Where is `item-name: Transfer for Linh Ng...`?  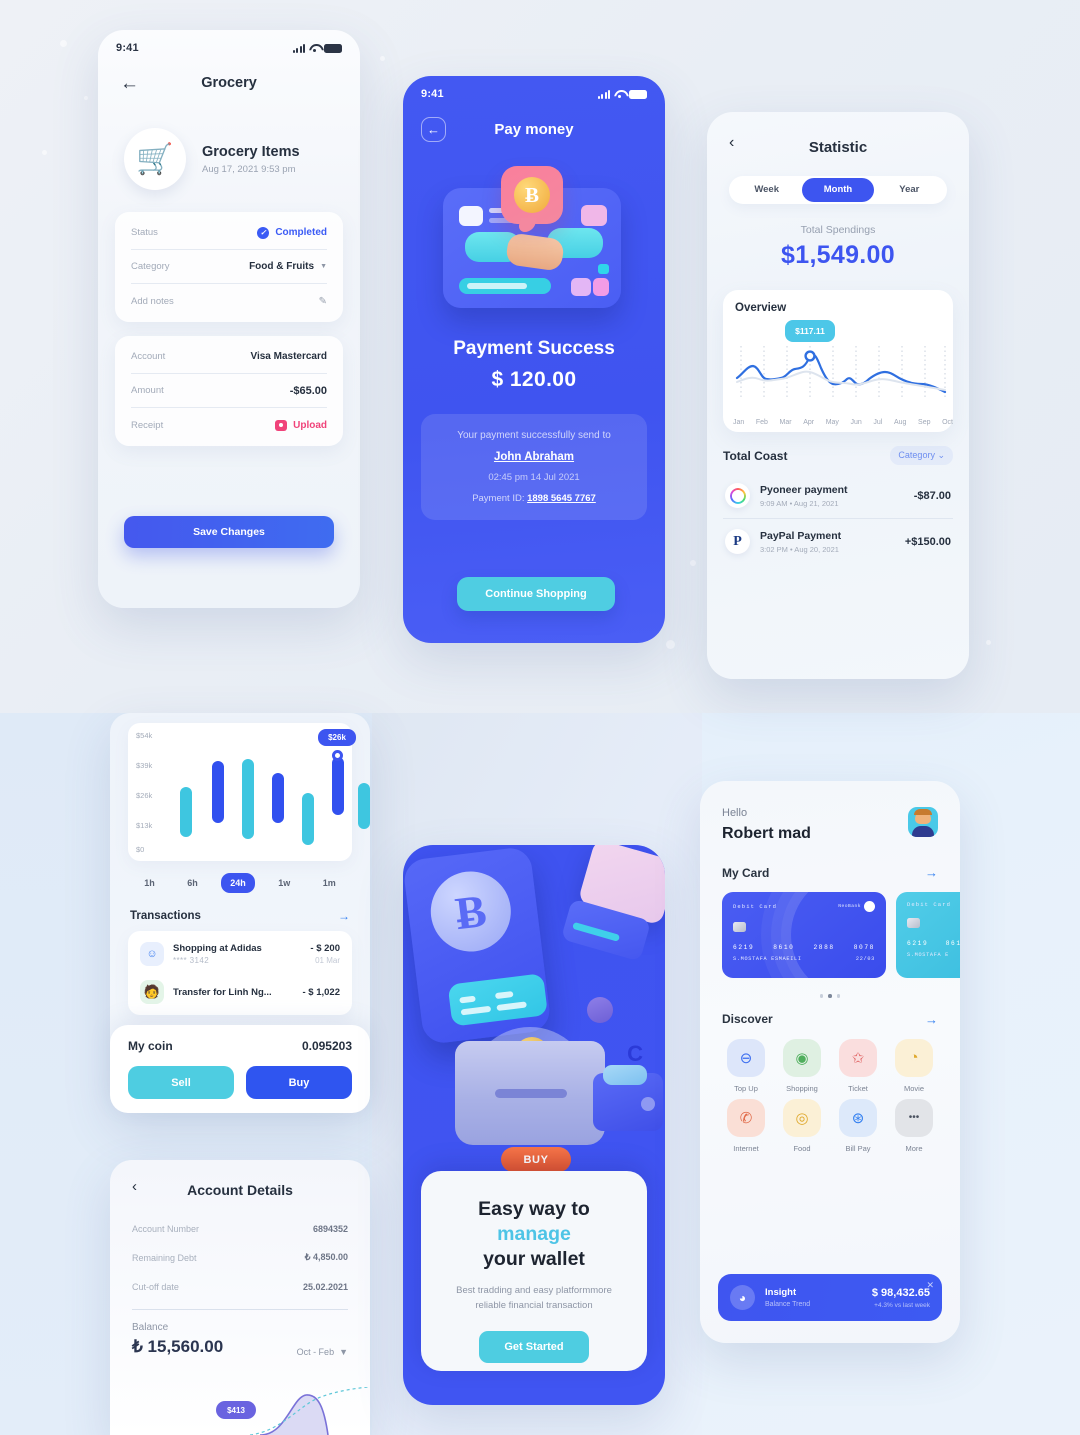
item-name: Transfer for Linh Ng... is located at coordinates (222, 992).